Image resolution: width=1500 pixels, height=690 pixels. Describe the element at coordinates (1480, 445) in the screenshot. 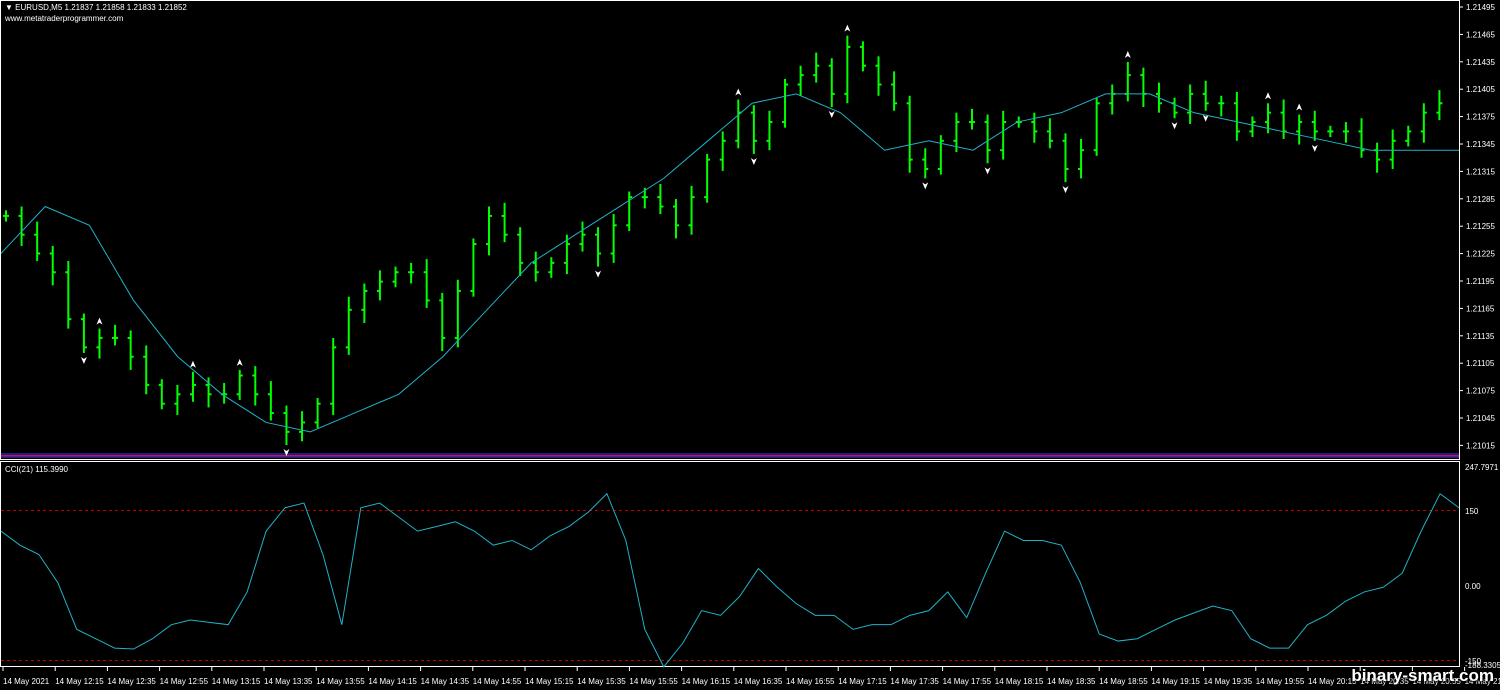

I see `price-tick-label: 1.21015` at that location.